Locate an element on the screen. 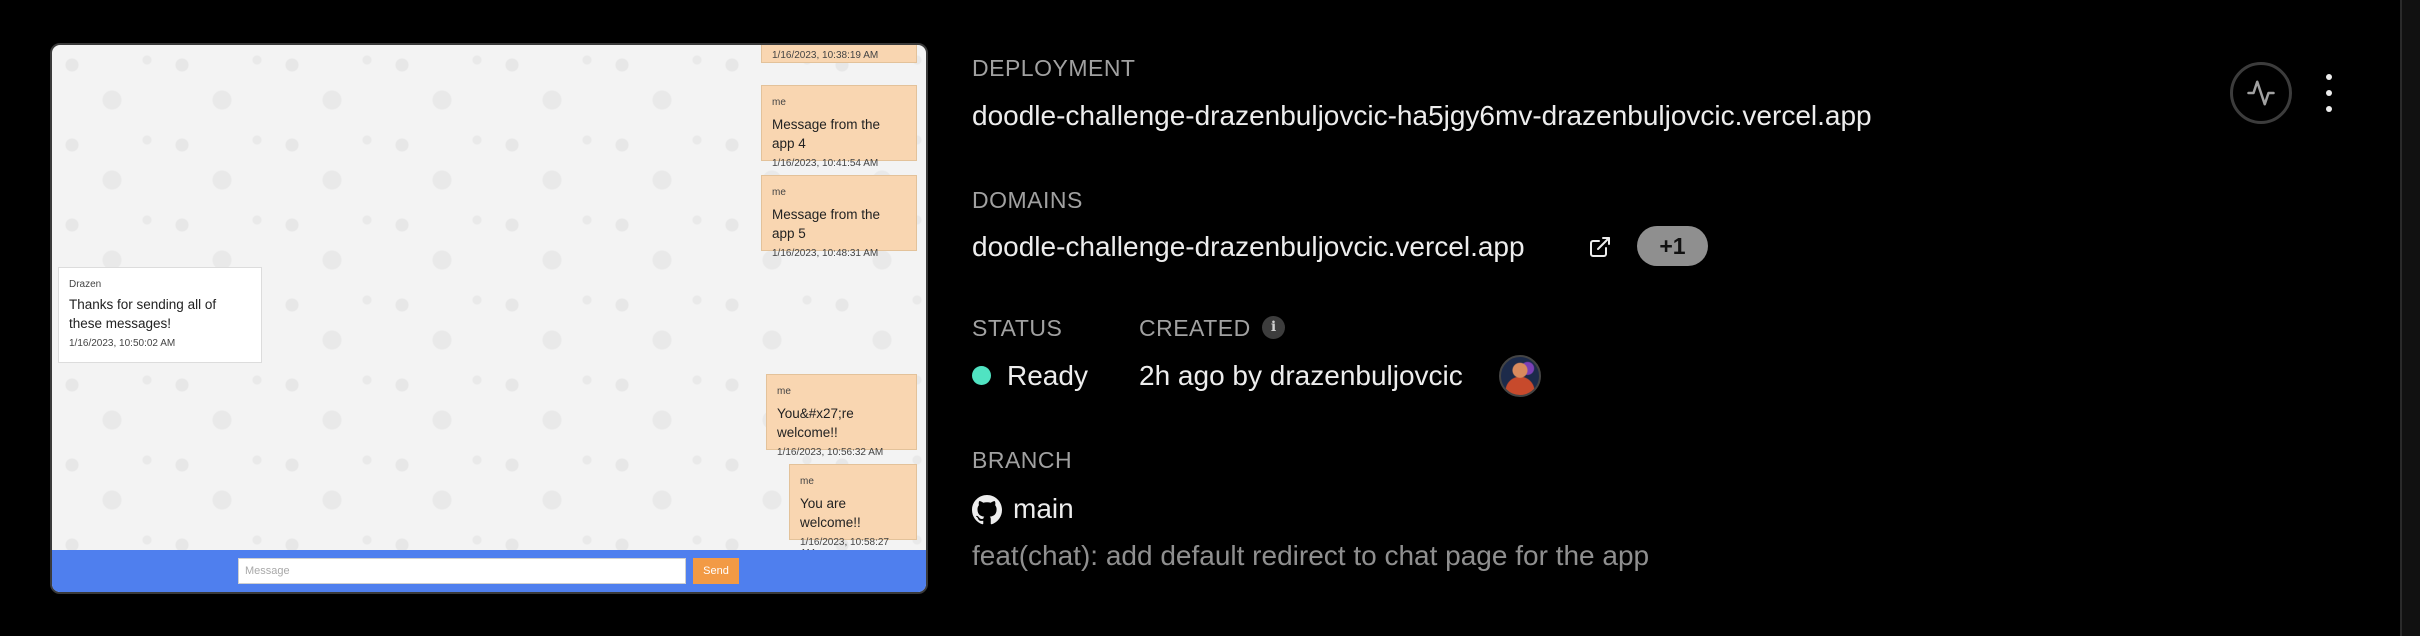  github-icon is located at coordinates (987, 510).